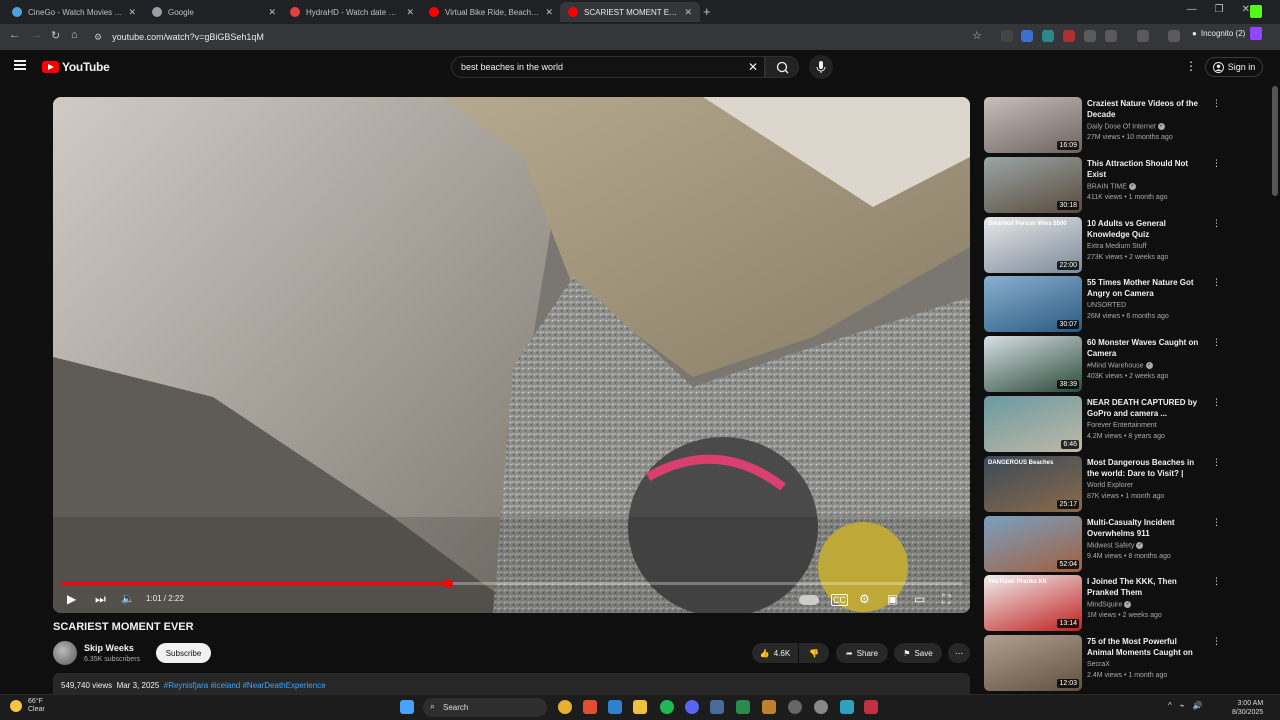 The image size is (1280, 720). I want to click on recommended-channel: MindSquire ✓, so click(1109, 604).